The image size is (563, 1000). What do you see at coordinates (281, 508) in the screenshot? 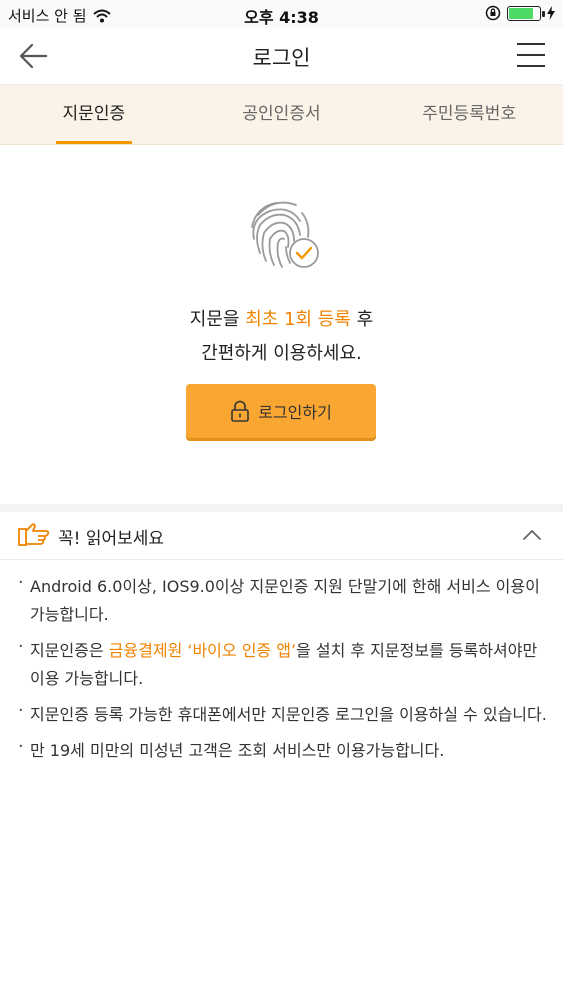
I see `section-divider` at bounding box center [281, 508].